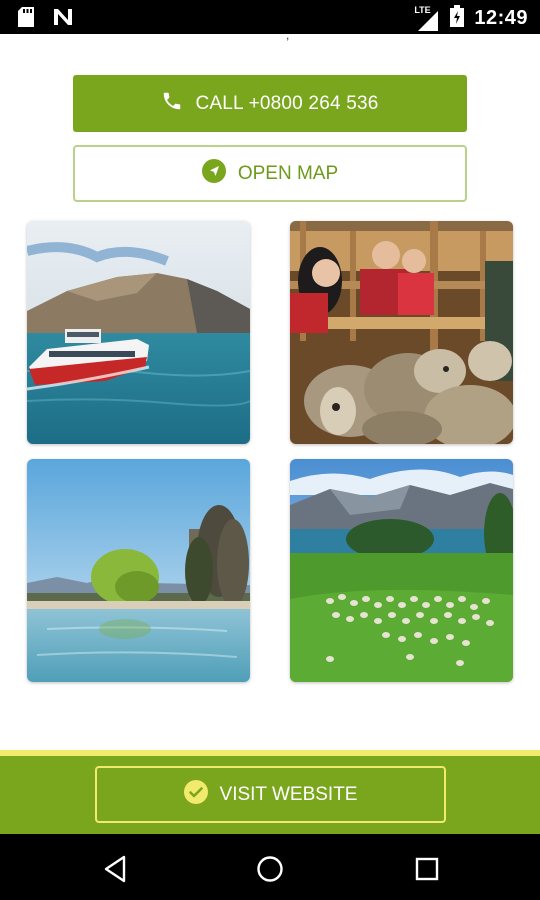  Describe the element at coordinates (288, 35) in the screenshot. I see `truncated-heading: ,` at that location.